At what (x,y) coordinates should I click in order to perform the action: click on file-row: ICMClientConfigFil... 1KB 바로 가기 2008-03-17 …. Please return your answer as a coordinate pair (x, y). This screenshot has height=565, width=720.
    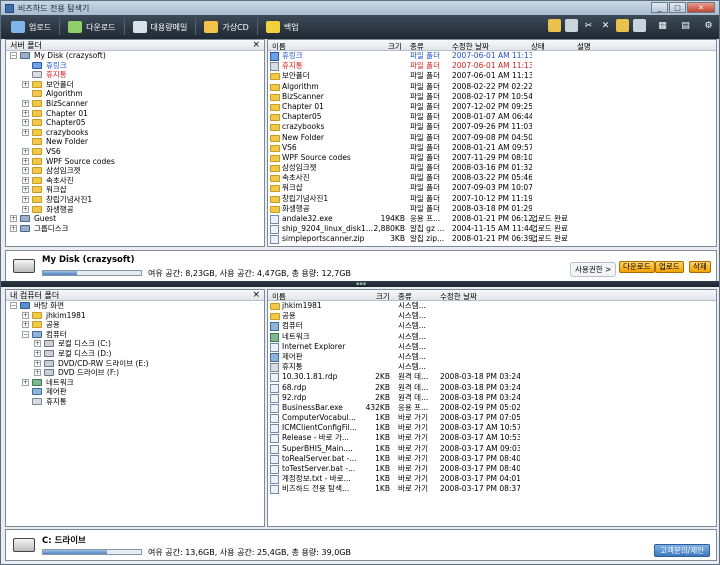
    Looking at the image, I should click on (492, 428).